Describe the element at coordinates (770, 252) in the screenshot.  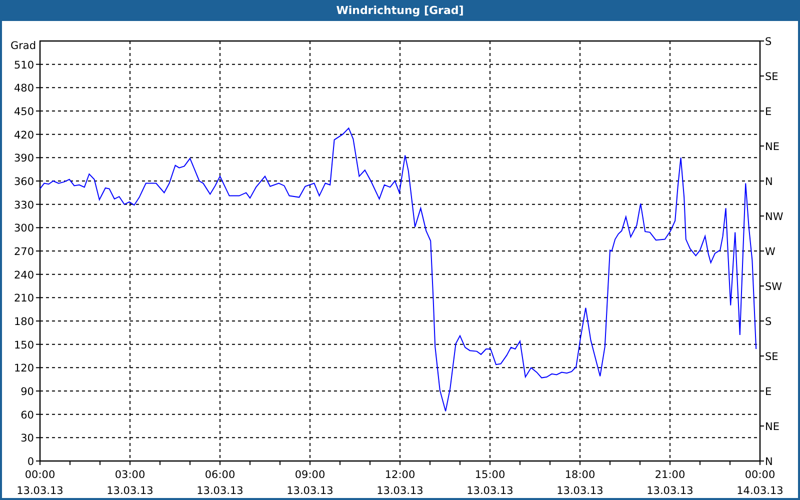
I see `axis-label: W` at that location.